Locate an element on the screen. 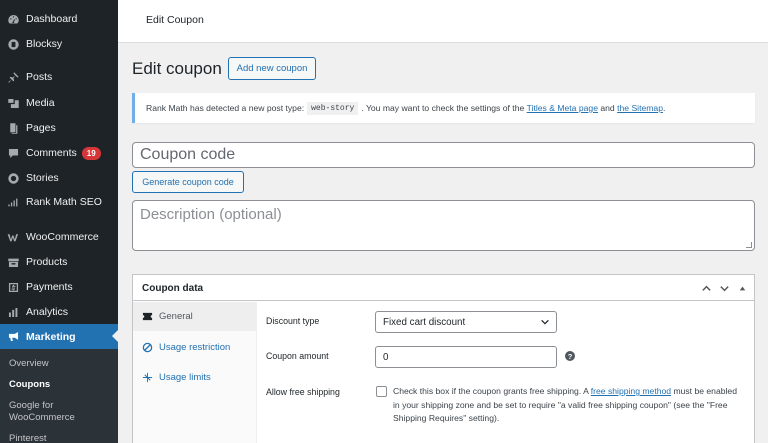 This screenshot has width=768, height=443. blocksy-icon is located at coordinates (13, 44).